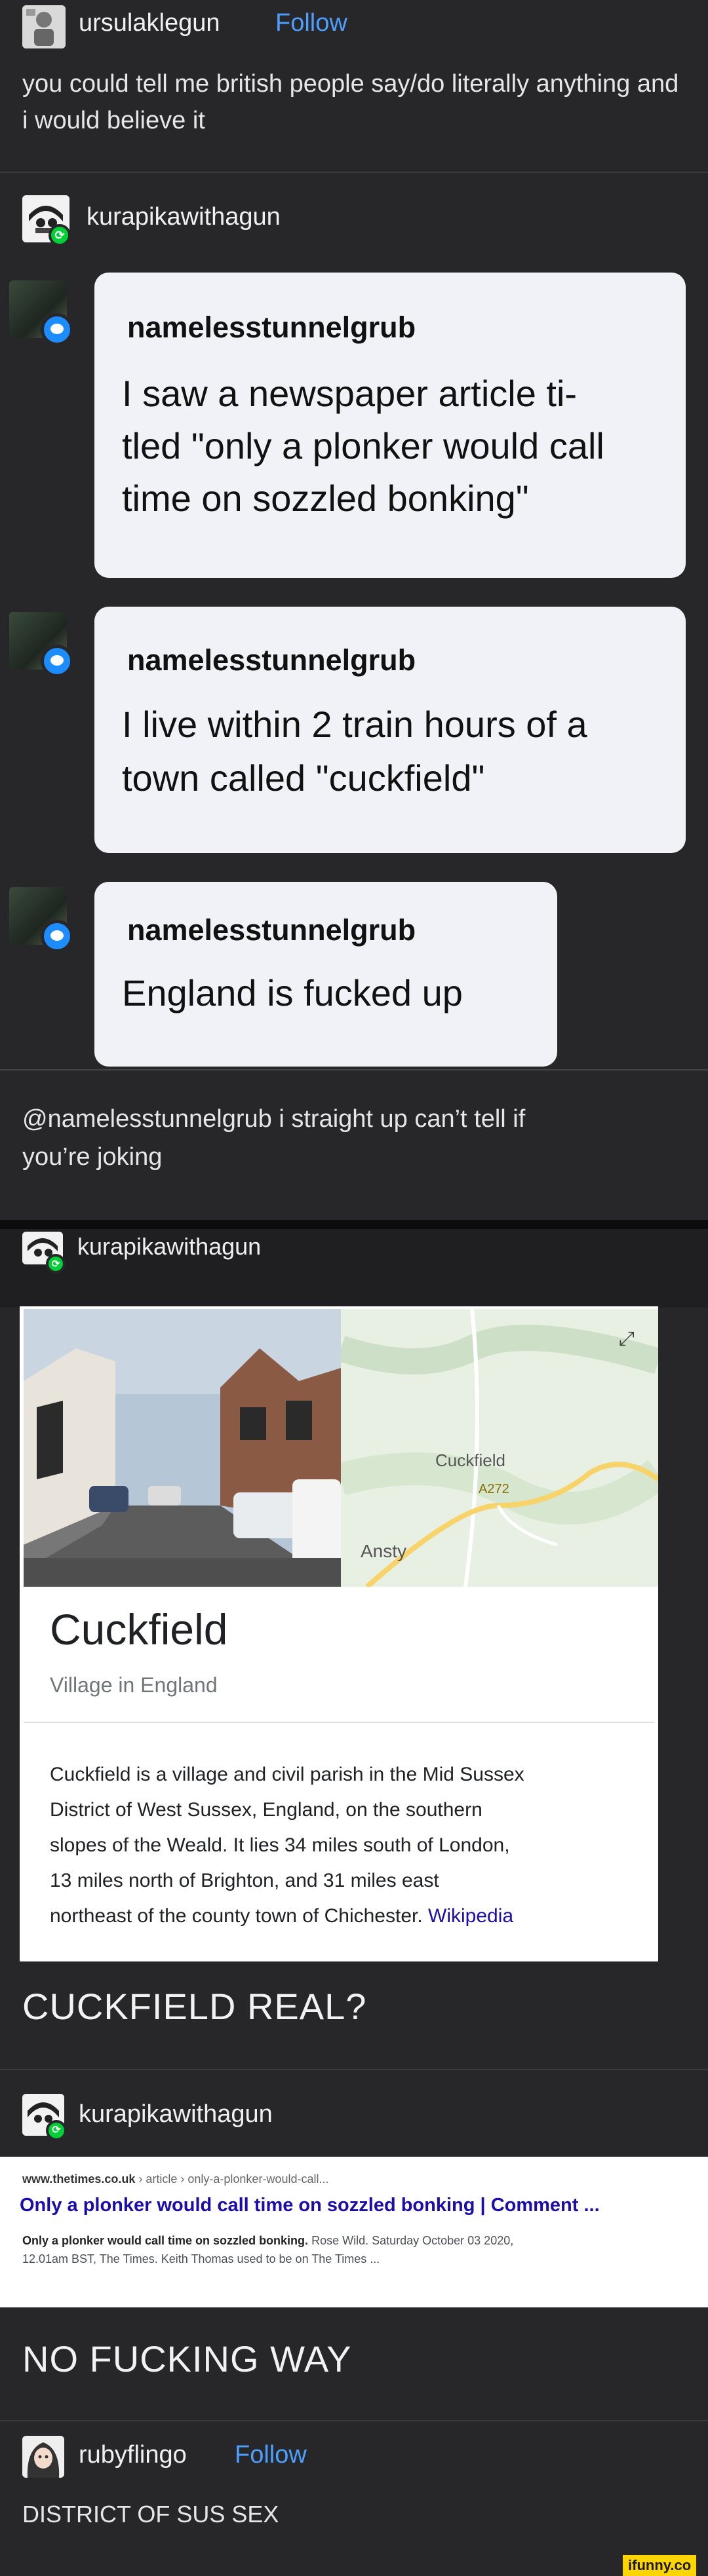  What do you see at coordinates (384, 1551) in the screenshot?
I see `map-label-other: Ansty` at bounding box center [384, 1551].